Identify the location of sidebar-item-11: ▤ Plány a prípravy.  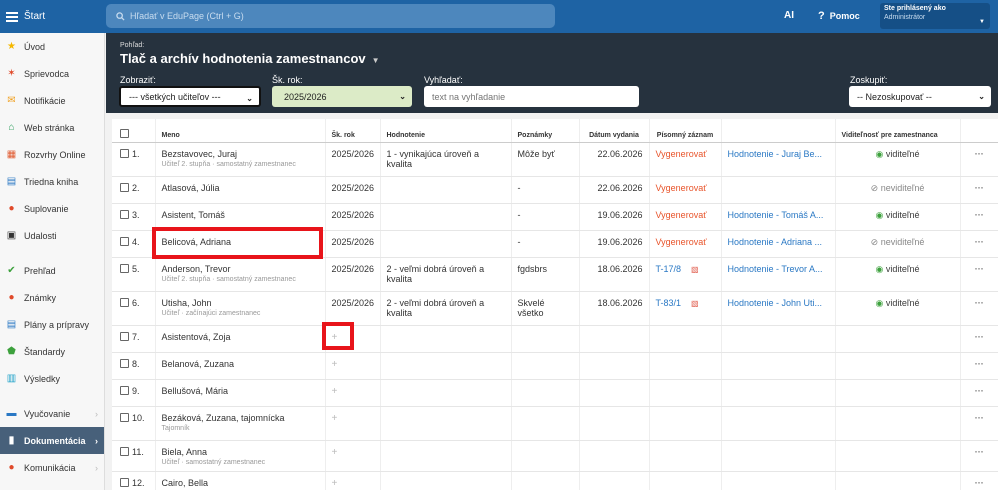
(52, 324).